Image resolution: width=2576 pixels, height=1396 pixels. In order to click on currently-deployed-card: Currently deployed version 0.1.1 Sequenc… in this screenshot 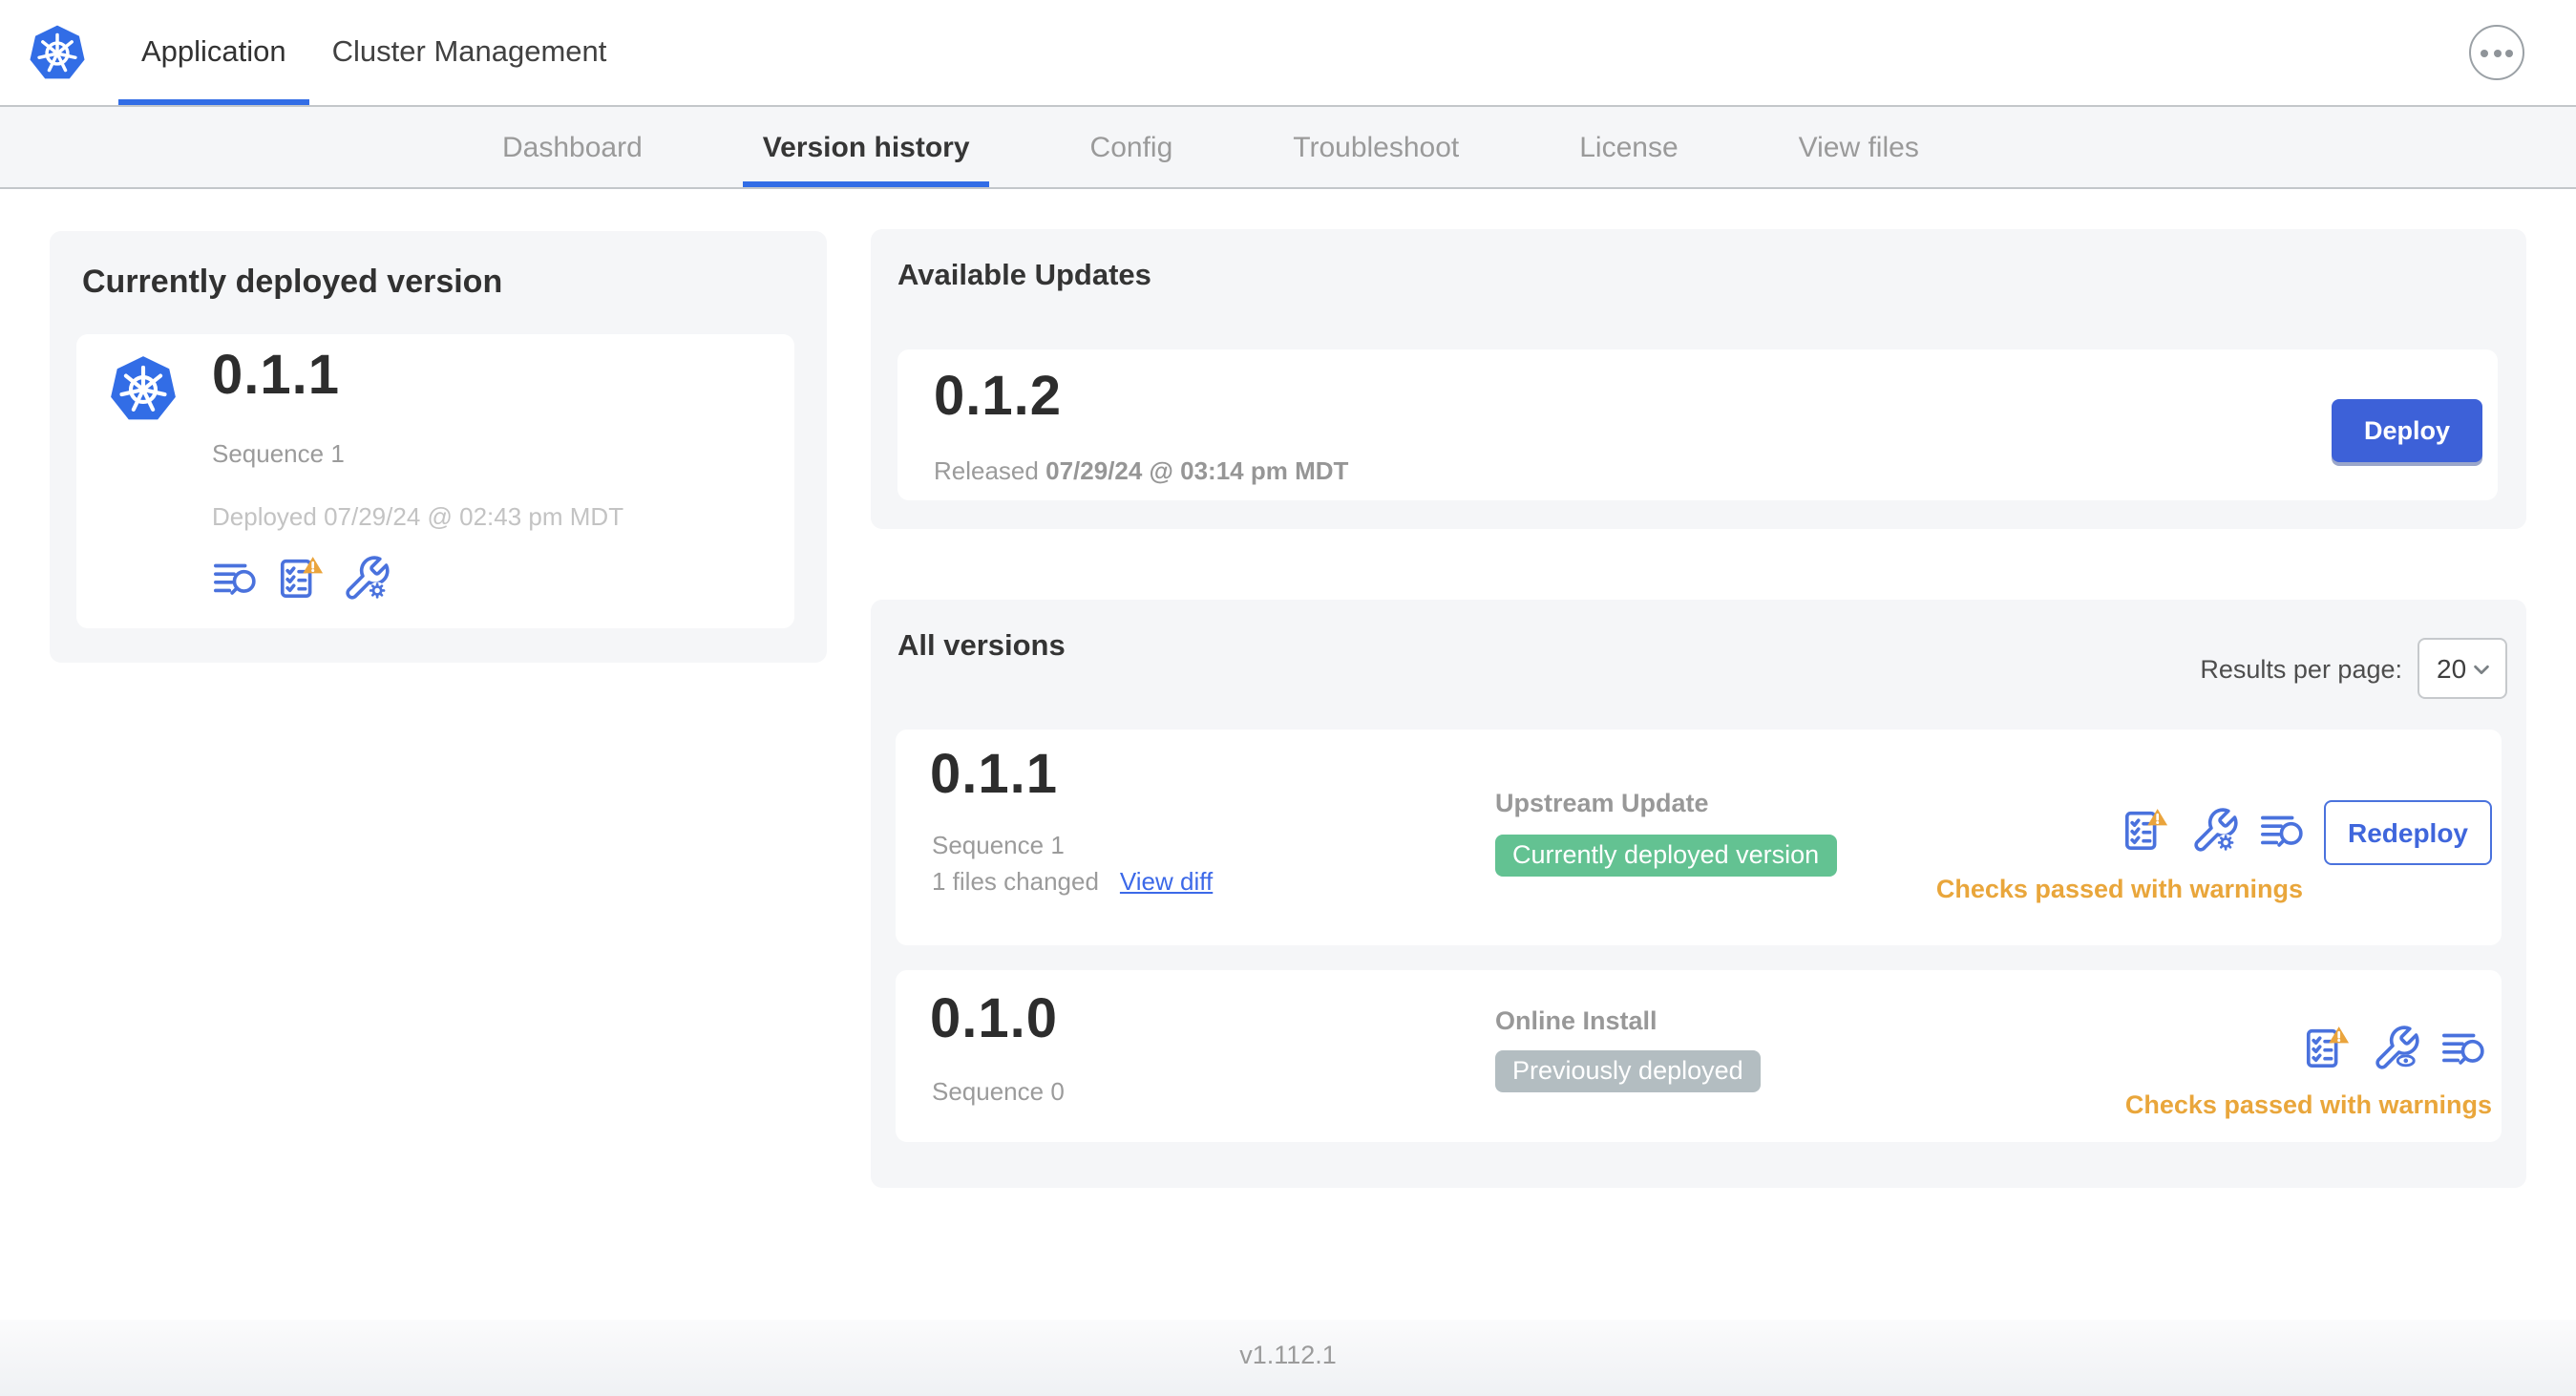, I will do `click(438, 447)`.